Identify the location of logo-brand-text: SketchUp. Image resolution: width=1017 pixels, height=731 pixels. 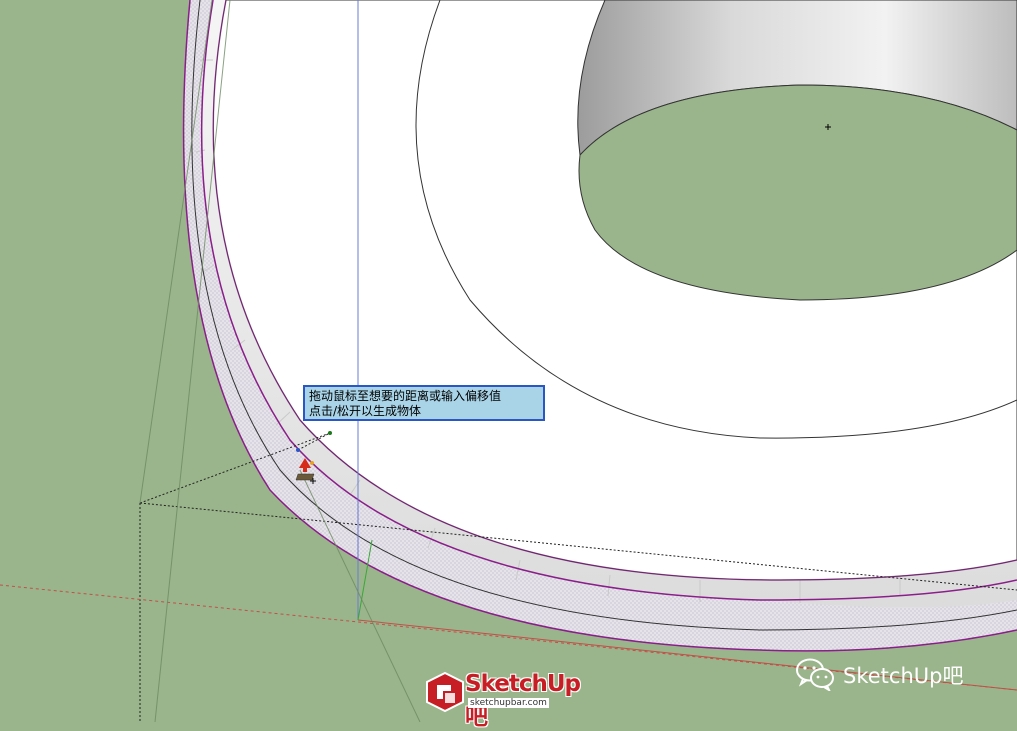
(523, 684).